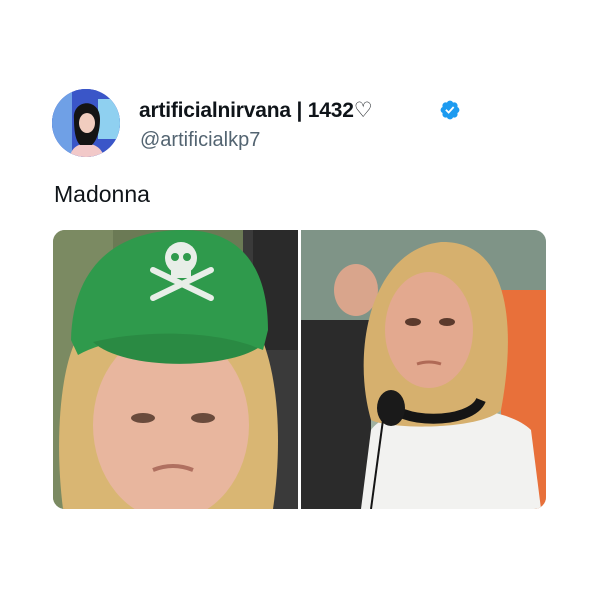  What do you see at coordinates (450, 110) in the screenshot?
I see `verified-badge-icon` at bounding box center [450, 110].